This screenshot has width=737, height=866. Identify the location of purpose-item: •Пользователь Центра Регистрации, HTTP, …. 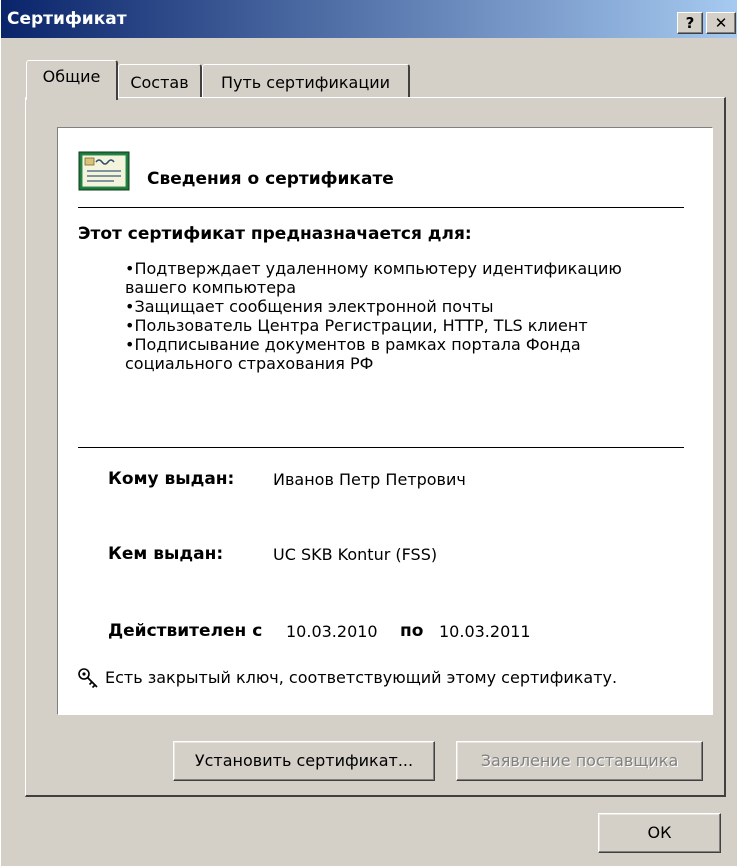
(356, 325).